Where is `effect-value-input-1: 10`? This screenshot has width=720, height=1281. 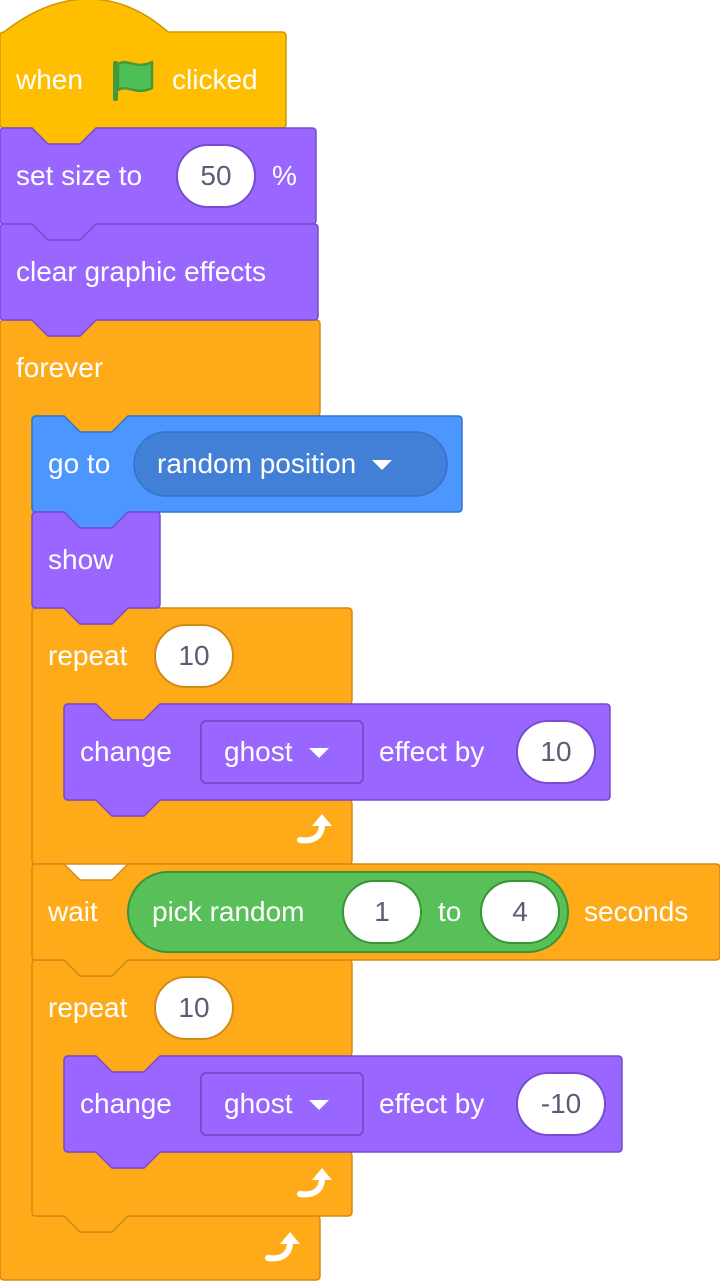
effect-value-input-1: 10 is located at coordinates (556, 752).